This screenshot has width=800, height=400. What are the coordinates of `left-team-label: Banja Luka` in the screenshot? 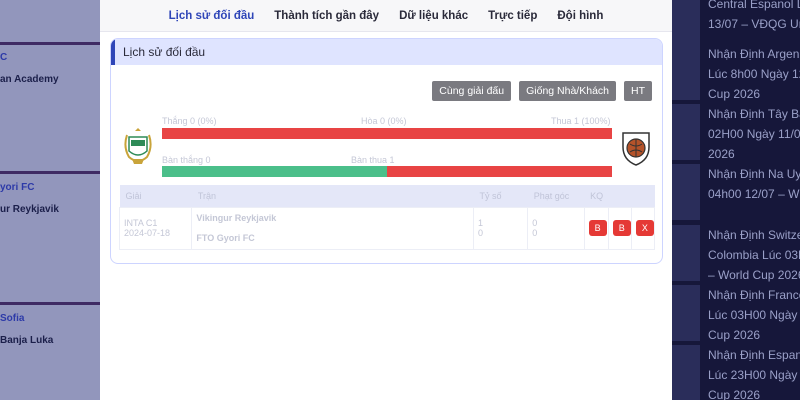 It's located at (26, 340).